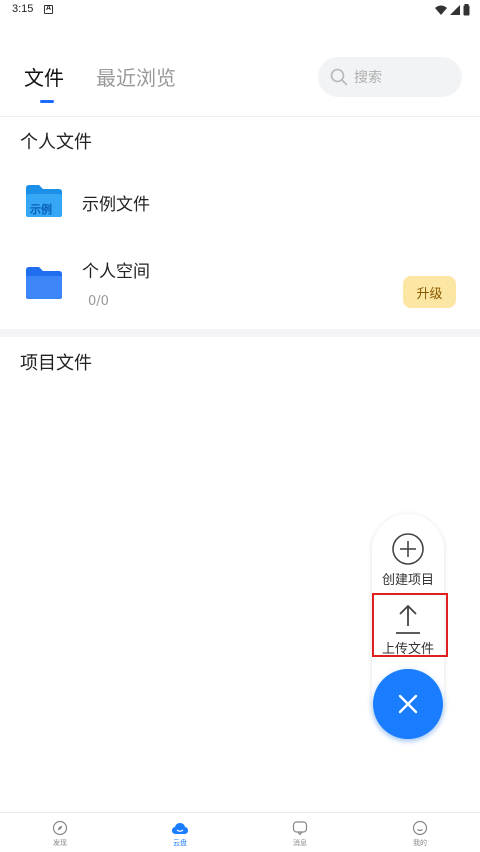  What do you see at coordinates (41, 209) in the screenshot?
I see `folder-badge-sample: 示例` at bounding box center [41, 209].